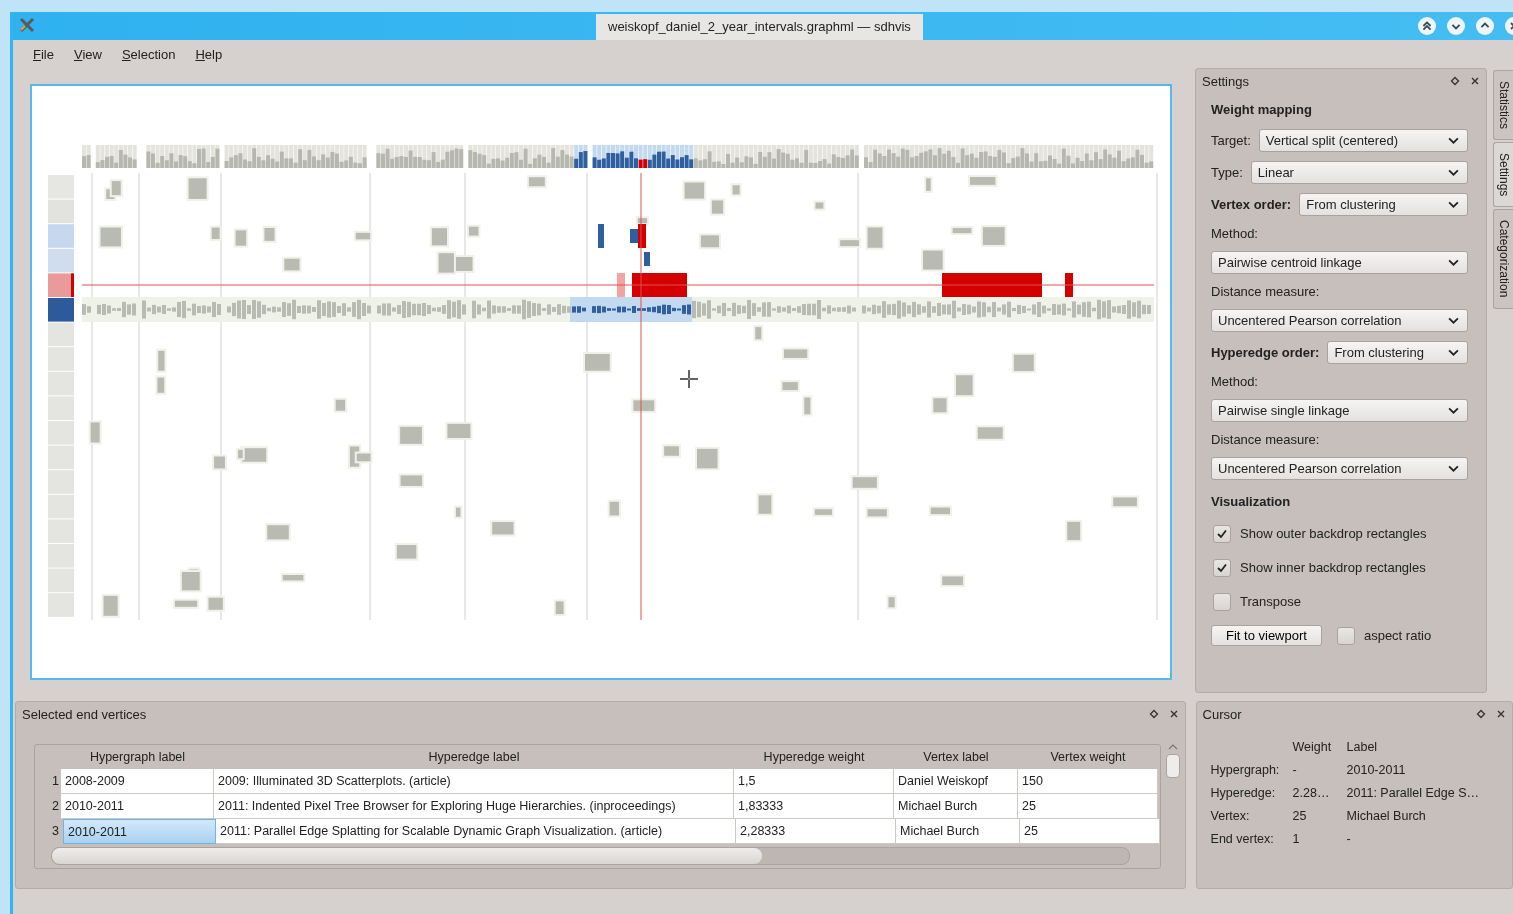 This screenshot has width=1513, height=914. I want to click on column-label: Label, so click(1362, 747).